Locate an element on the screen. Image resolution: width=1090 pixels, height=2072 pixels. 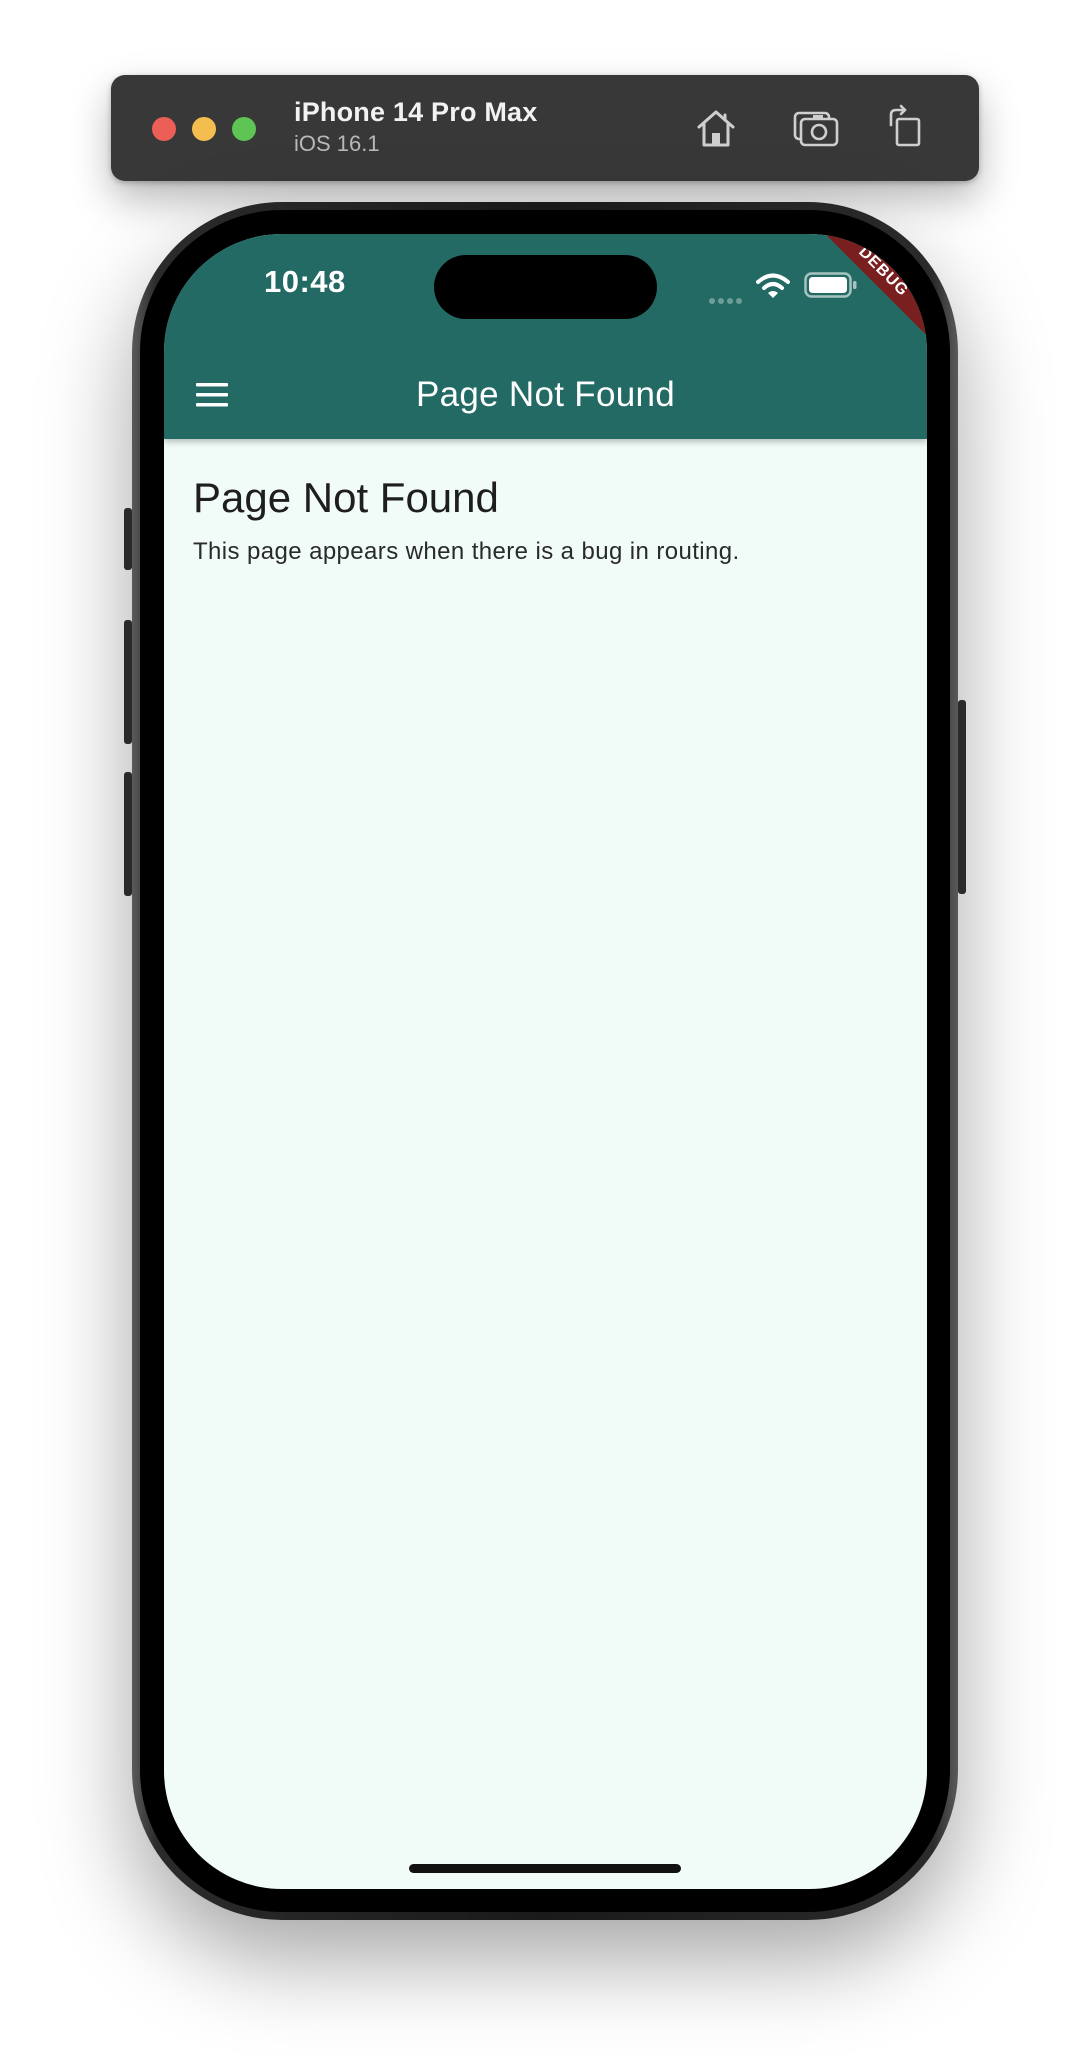
rotate-button is located at coordinates (906, 128).